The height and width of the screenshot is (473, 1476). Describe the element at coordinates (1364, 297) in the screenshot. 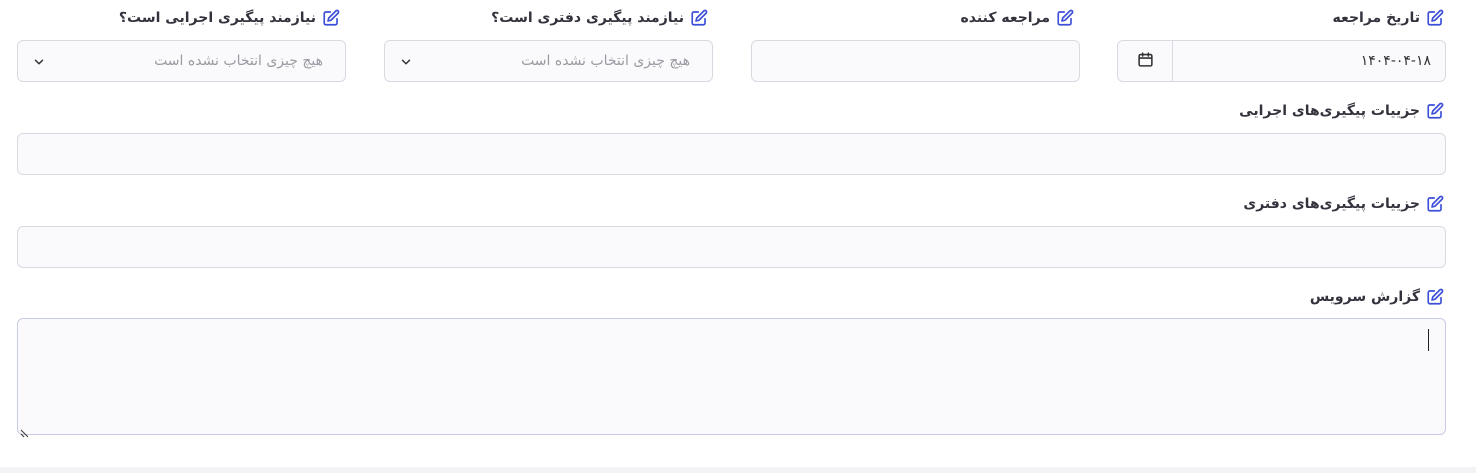

I see `service-report-label: گزارش سرویس` at that location.